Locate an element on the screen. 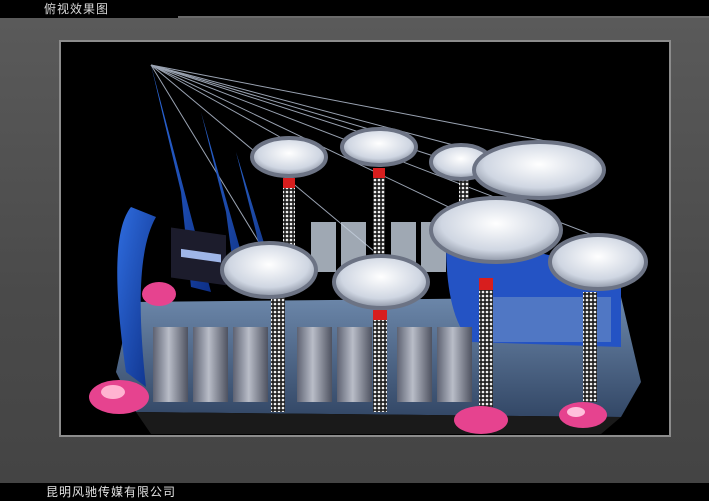 Image resolution: width=709 pixels, height=501 pixels. front-panels is located at coordinates (312, 364).